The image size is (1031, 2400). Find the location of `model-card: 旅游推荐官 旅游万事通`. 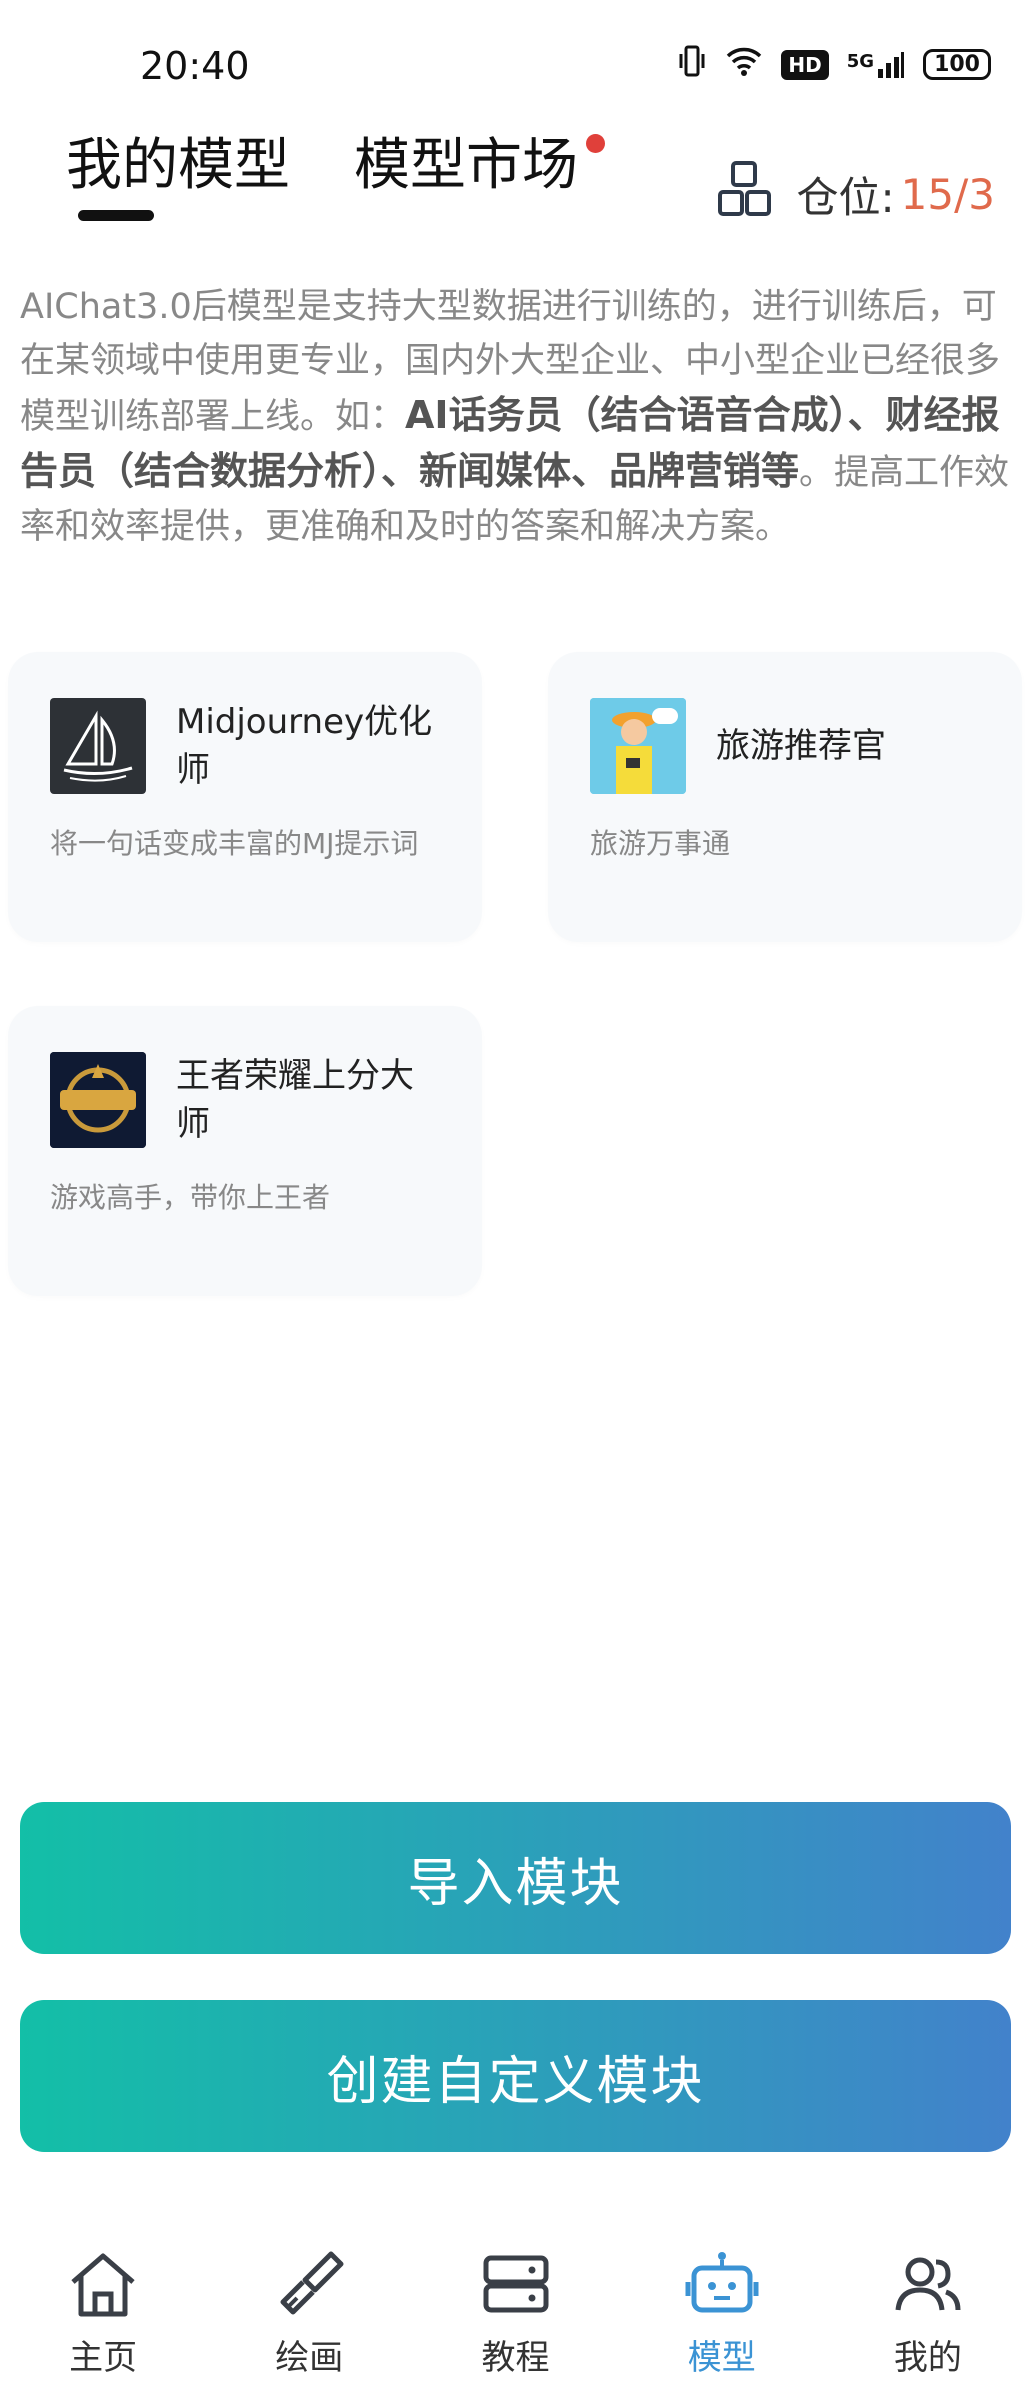

model-card: 旅游推荐官 旅游万事通 is located at coordinates (785, 797).